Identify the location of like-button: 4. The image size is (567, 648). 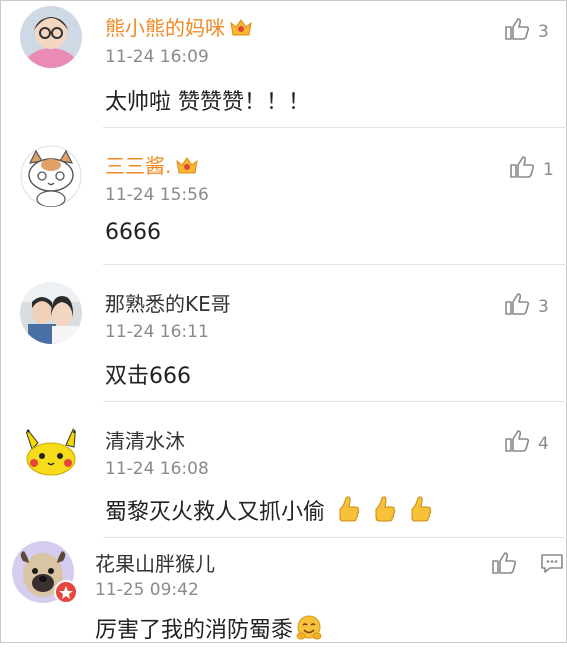
(526, 443).